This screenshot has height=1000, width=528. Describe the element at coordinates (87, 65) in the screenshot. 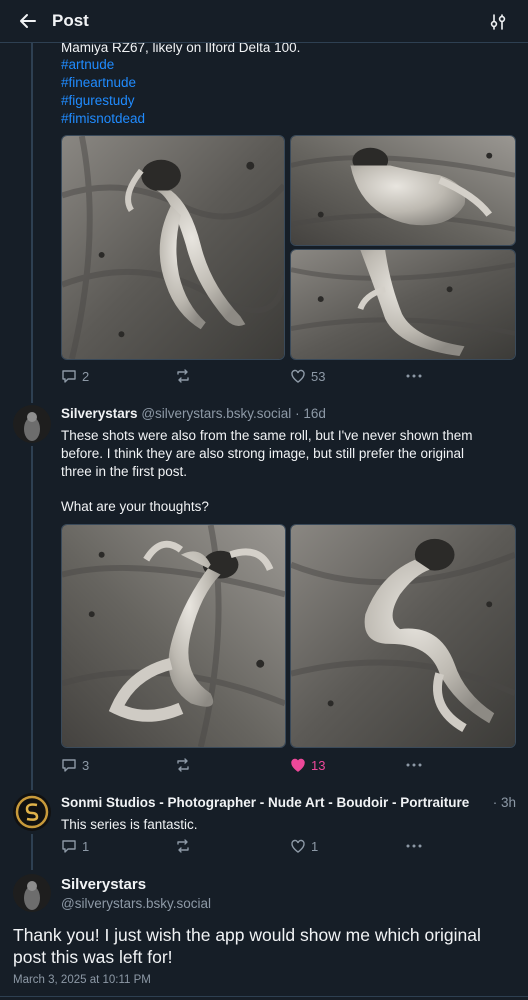

I see `hashtag-link: #artnude` at that location.